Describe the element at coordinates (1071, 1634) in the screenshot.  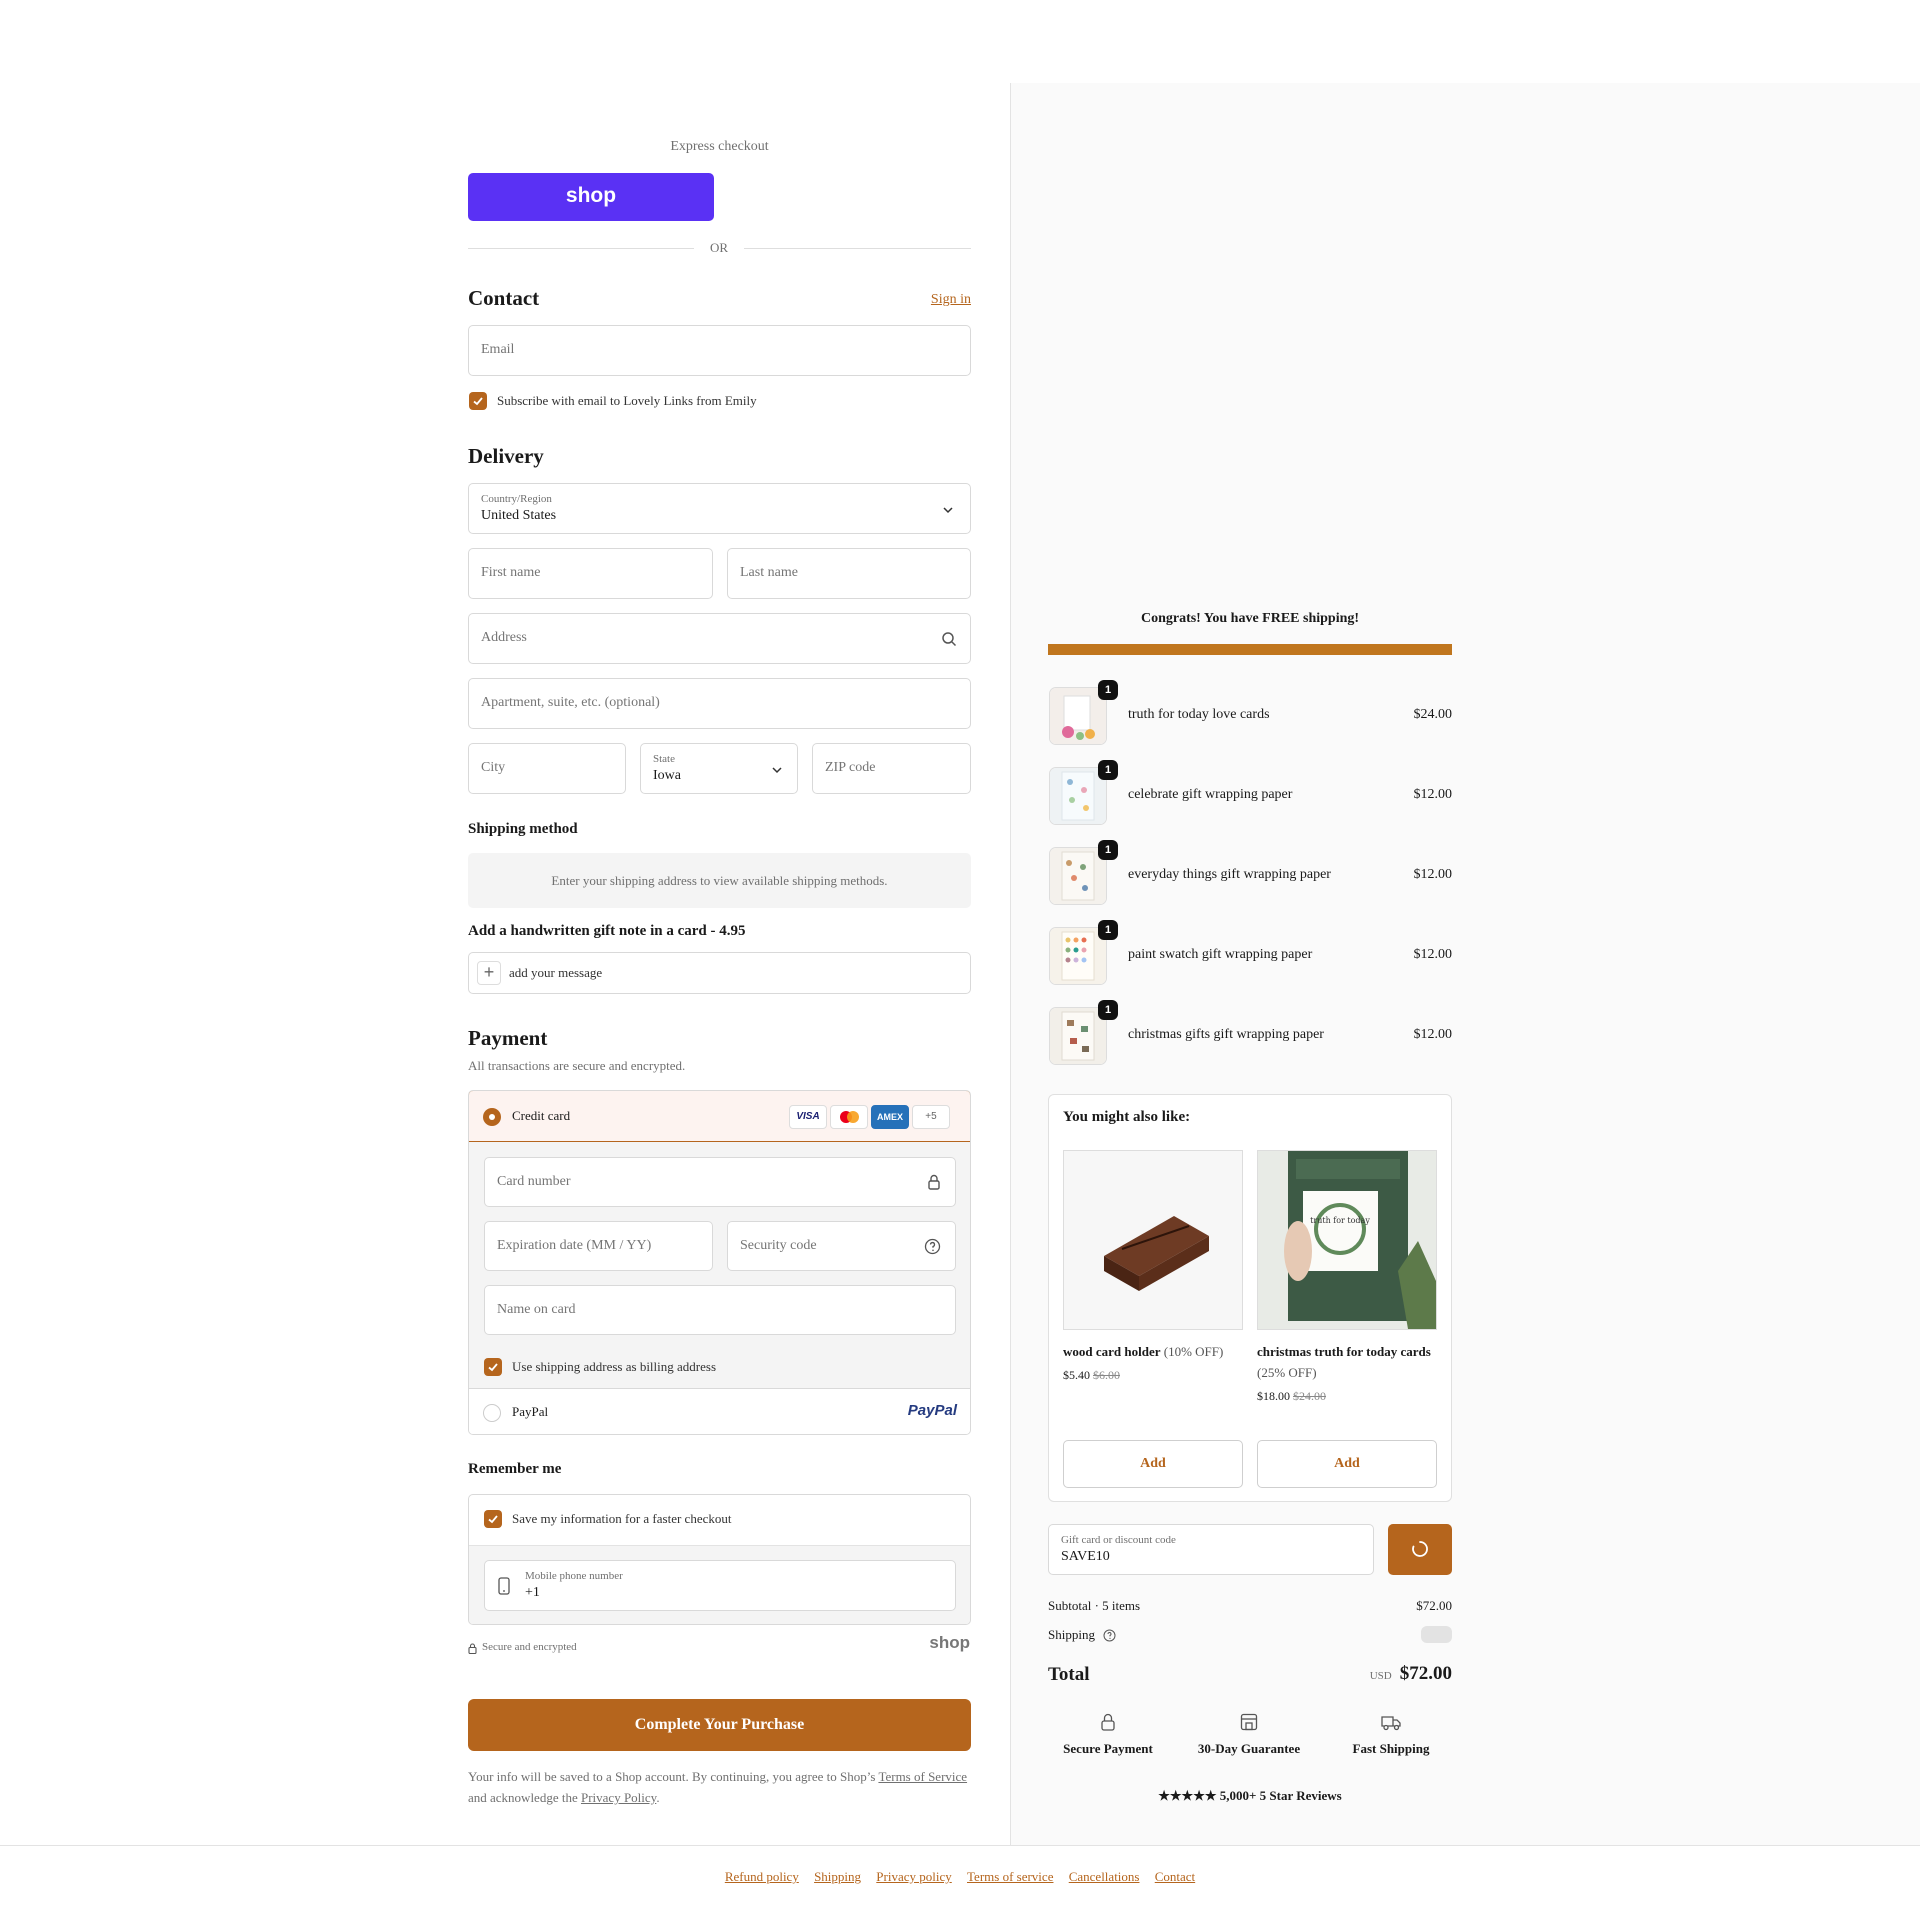
I see `shipping-label: Shipping` at that location.